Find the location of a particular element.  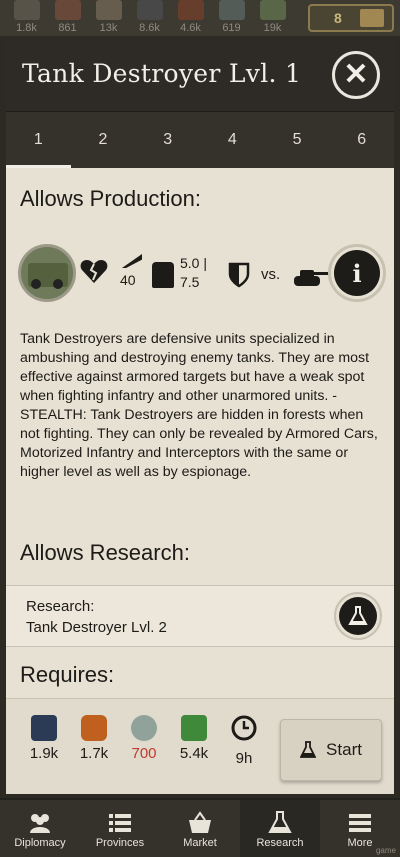

diplomacy-icon is located at coordinates (40, 823).